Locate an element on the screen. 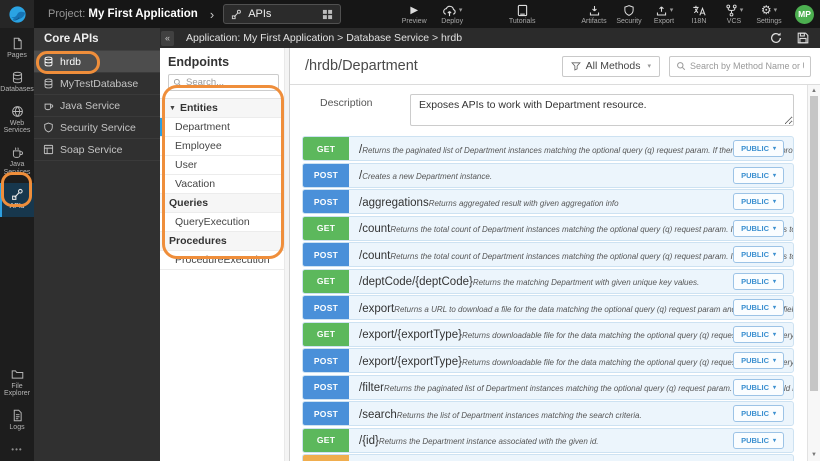 Image resolution: width=820 pixels, height=461 pixels. scrollbar-thumb is located at coordinates (814, 243).